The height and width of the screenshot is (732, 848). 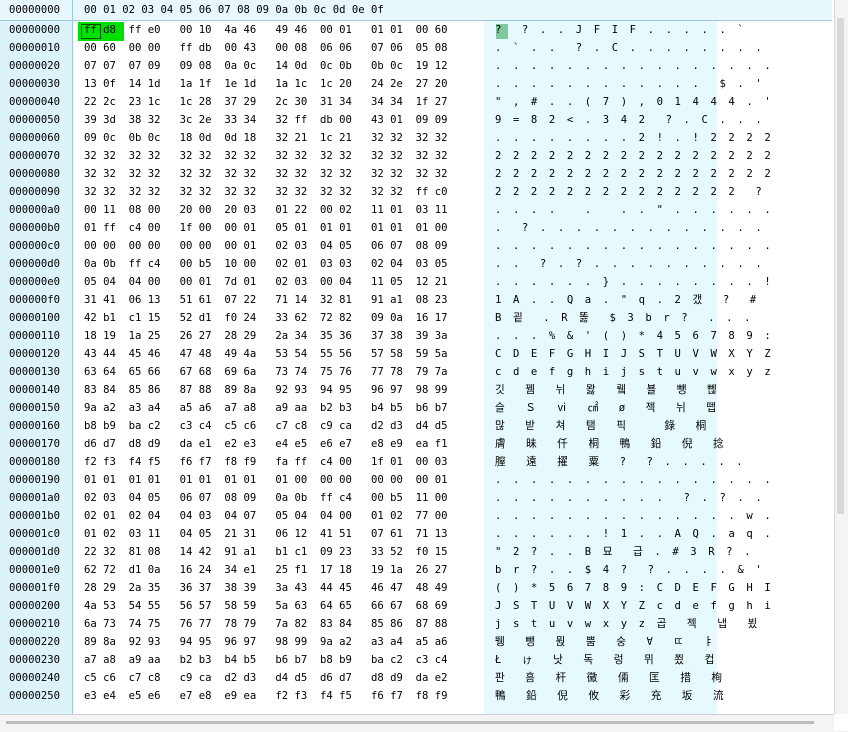 I want to click on ascii-text: Ł ゖ 낫 독 렁 뮈 쬤 컵, so click(x=606, y=660).